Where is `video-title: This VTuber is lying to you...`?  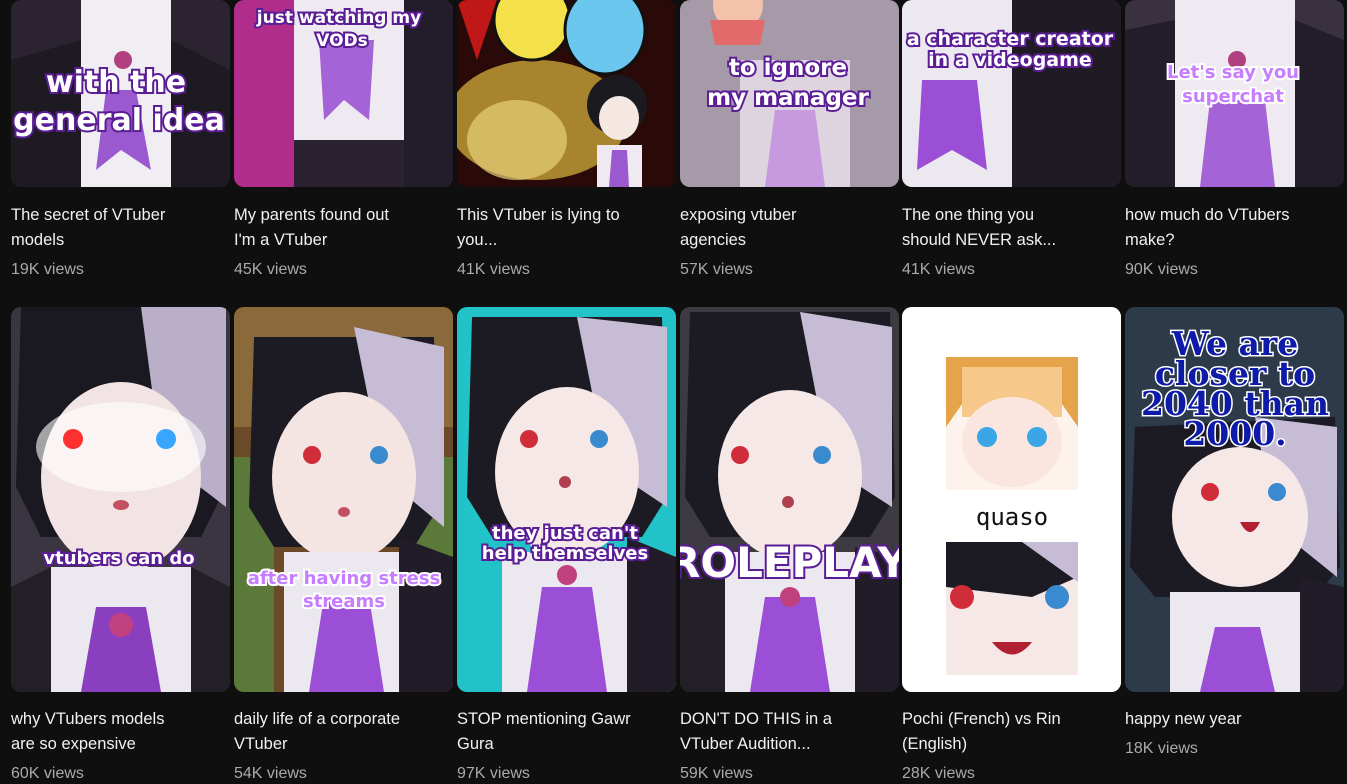
video-title: This VTuber is lying to you... is located at coordinates (562, 228).